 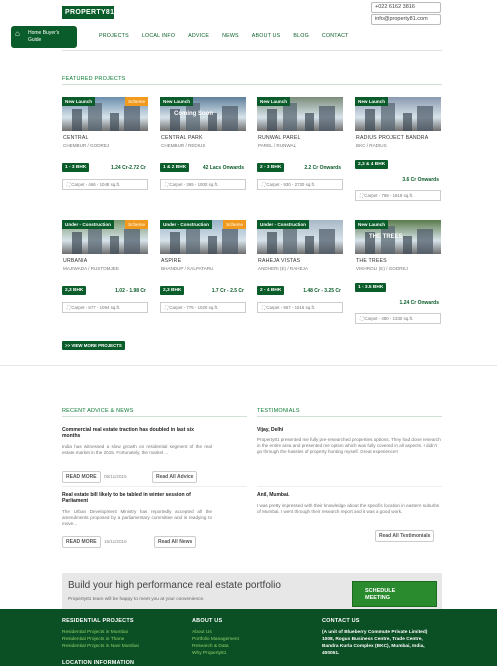 I want to click on footer-link-why: Why Property81, so click(x=209, y=654).